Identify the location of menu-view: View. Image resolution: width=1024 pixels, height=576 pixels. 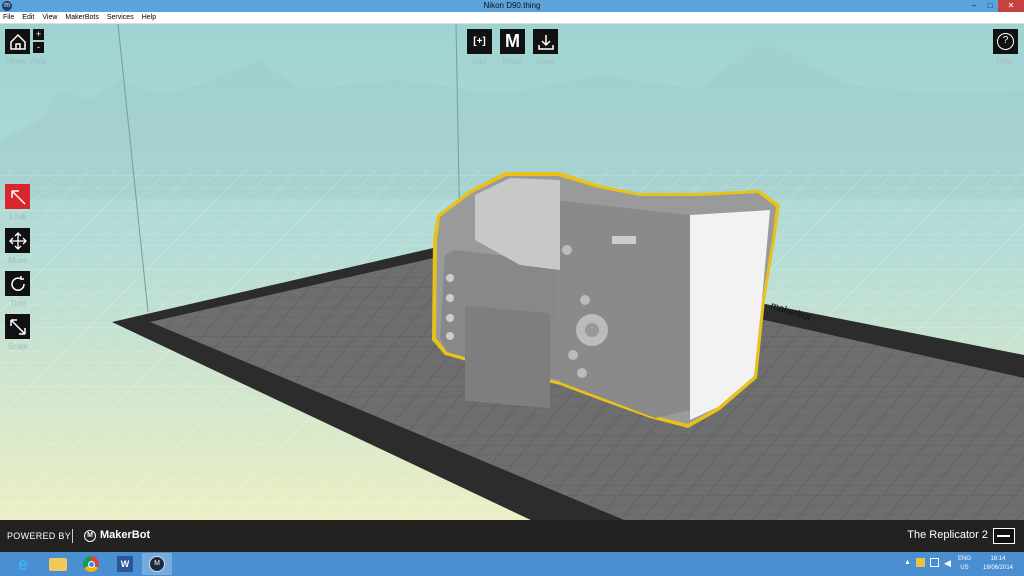
(49, 17).